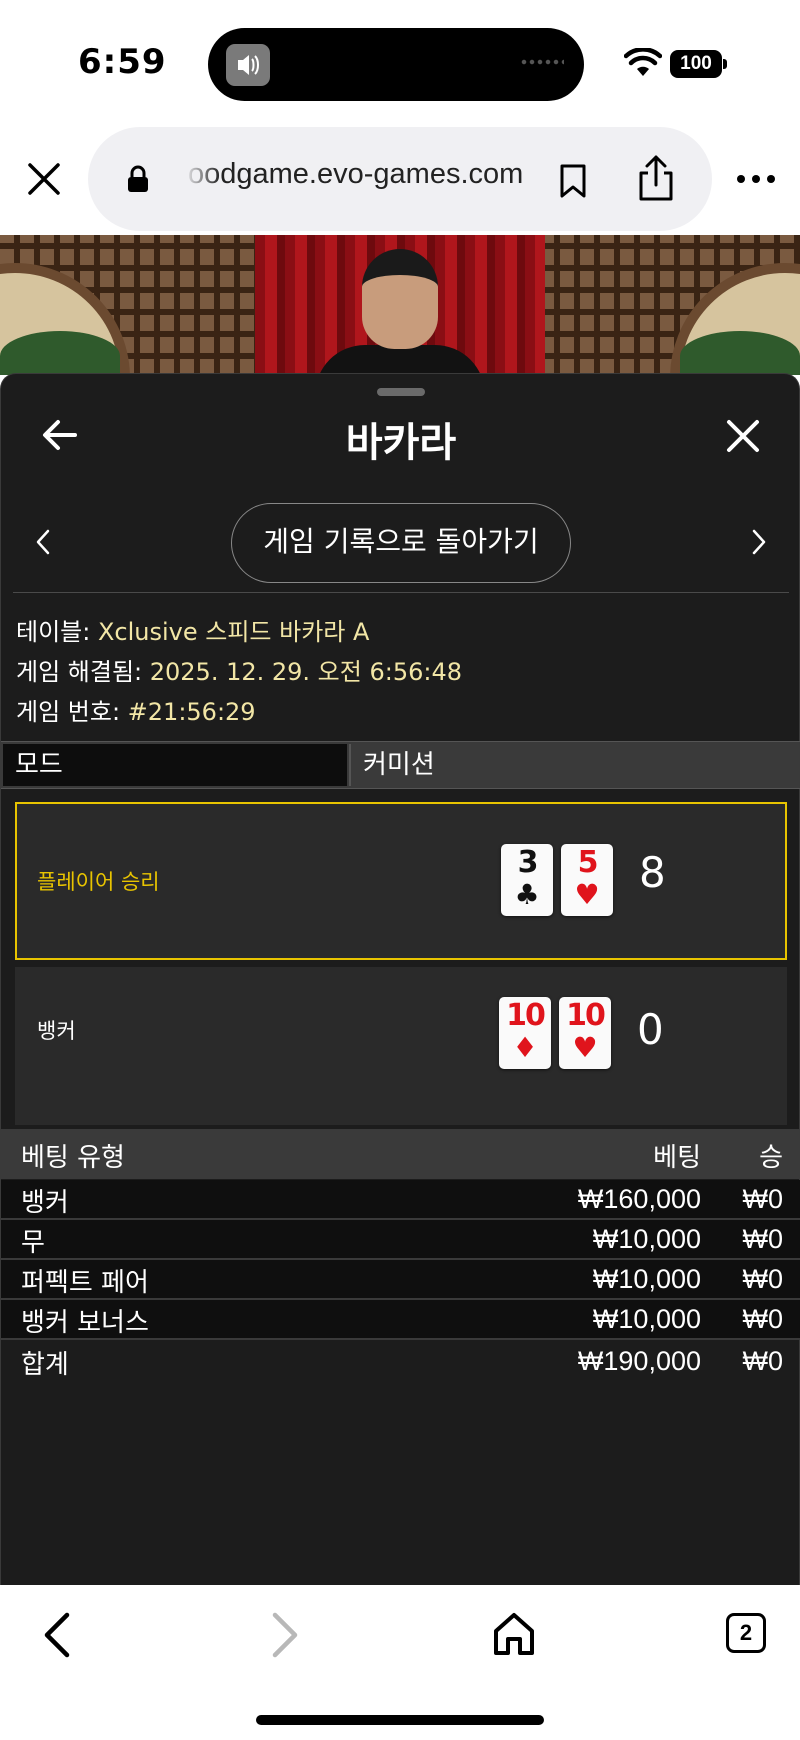 The width and height of the screenshot is (800, 1740). What do you see at coordinates (85, 1283) in the screenshot?
I see `bet-type: 퍼펙트 페어` at bounding box center [85, 1283].